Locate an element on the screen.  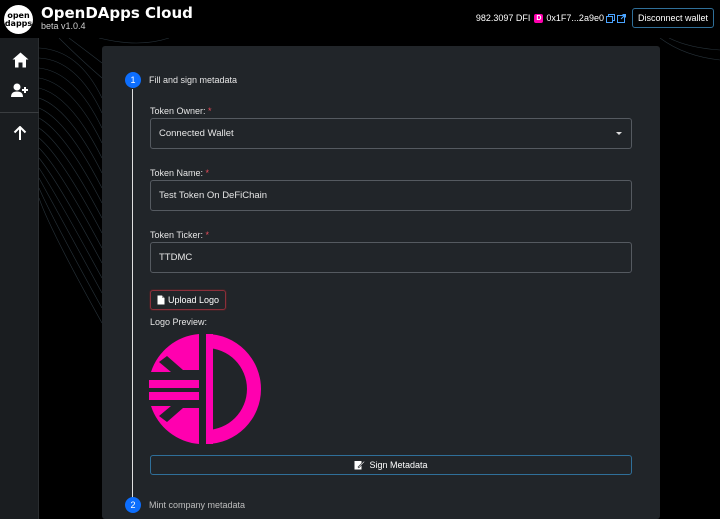
home-icon is located at coordinates (20, 60).